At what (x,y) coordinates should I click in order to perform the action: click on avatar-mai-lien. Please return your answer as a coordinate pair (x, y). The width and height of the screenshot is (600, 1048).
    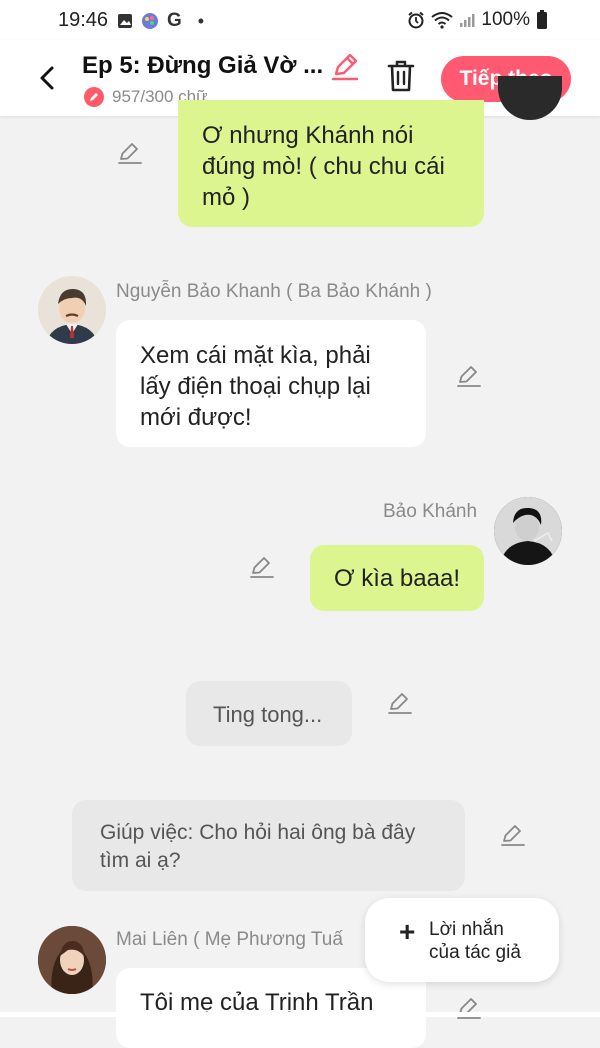
    Looking at the image, I should click on (72, 960).